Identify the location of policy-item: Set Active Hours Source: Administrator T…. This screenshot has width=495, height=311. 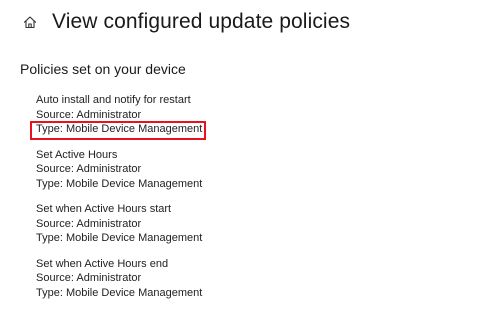
(119, 170).